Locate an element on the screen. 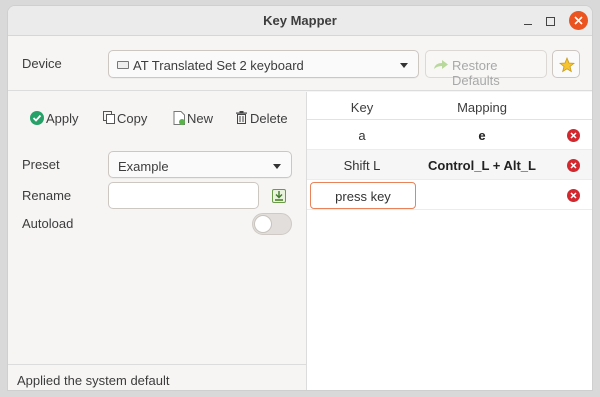 The height and width of the screenshot is (397, 600). table-header: Key Mapping is located at coordinates (449, 106).